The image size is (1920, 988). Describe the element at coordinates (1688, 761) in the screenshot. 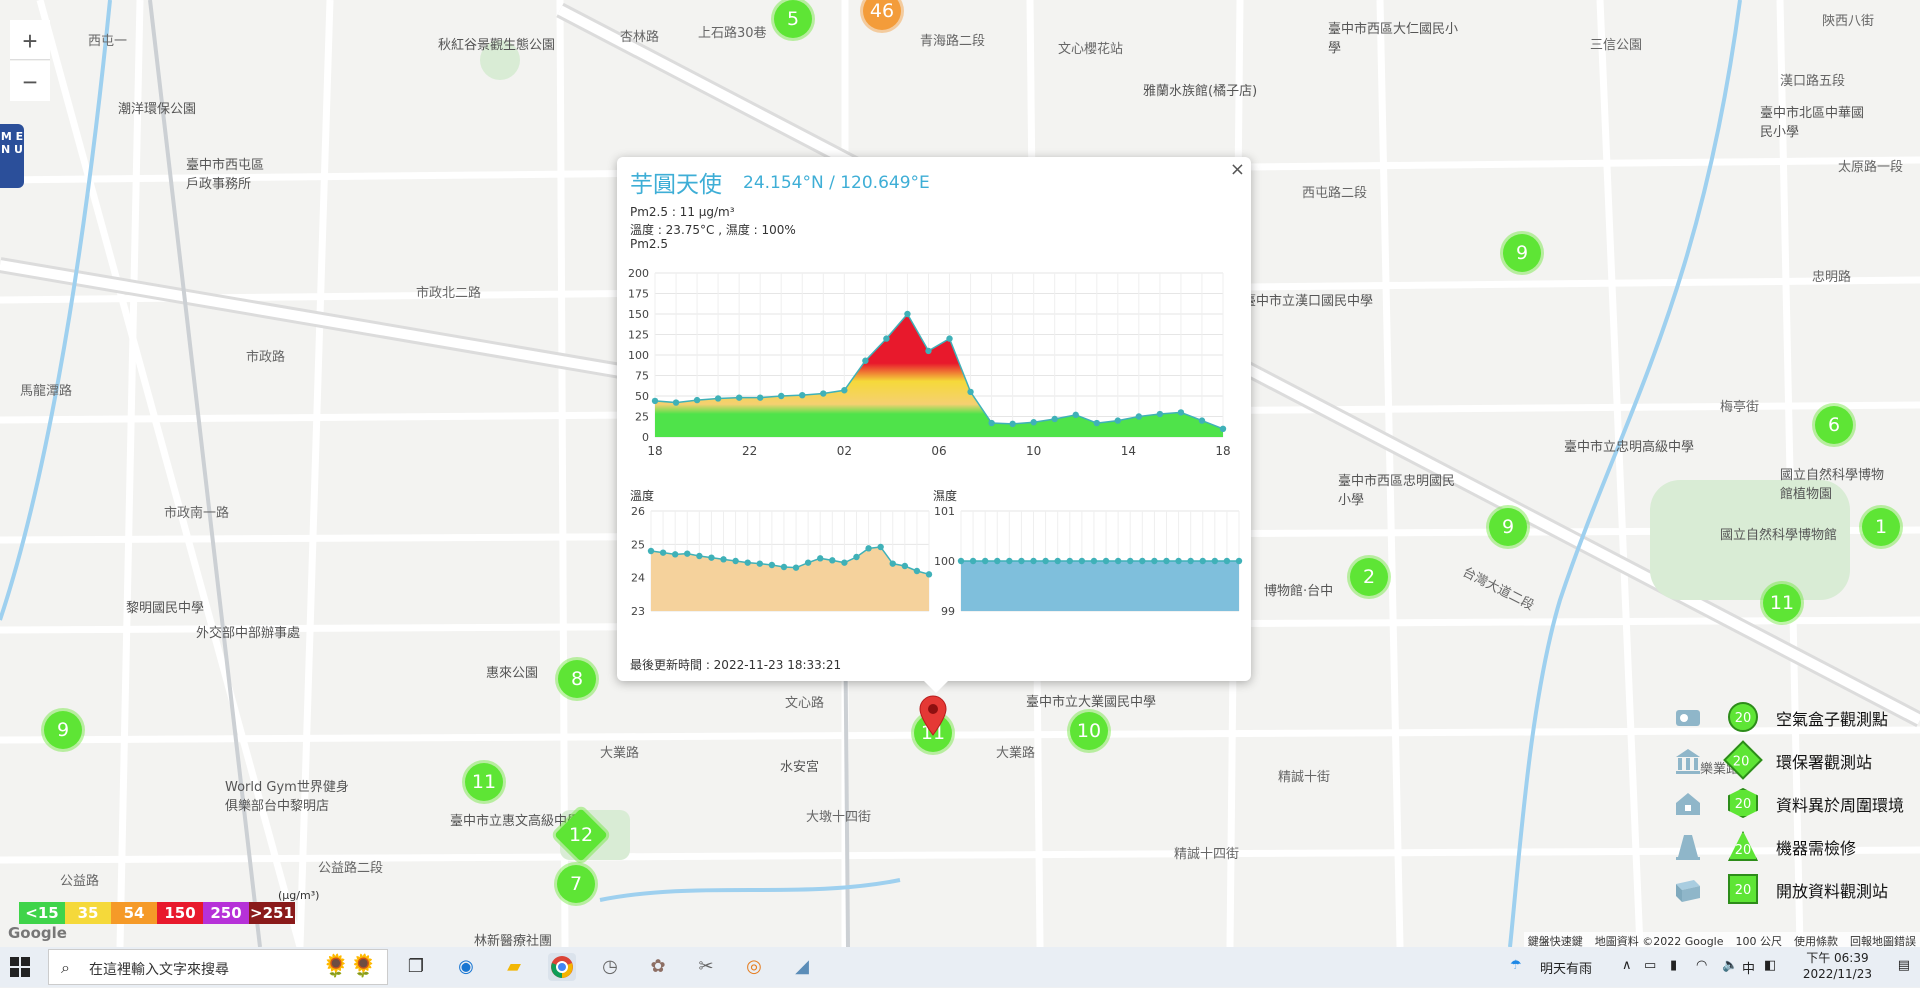

I see `epa-building-icon` at that location.